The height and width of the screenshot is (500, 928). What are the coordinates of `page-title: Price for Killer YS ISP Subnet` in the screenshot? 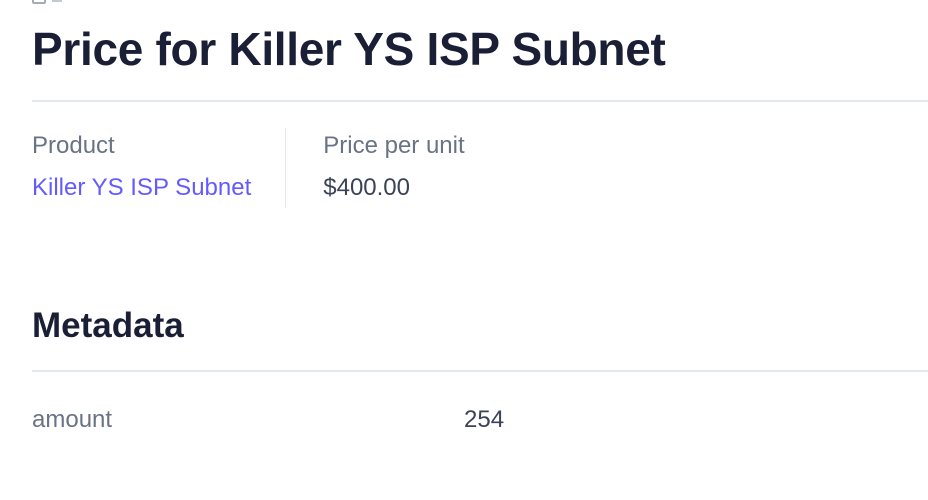 It's located at (349, 49).